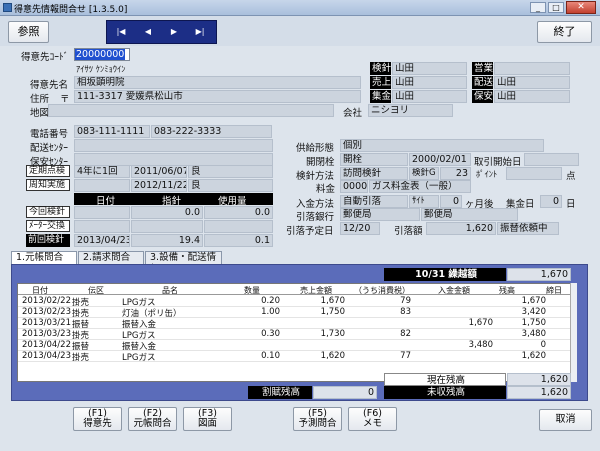 The width and height of the screenshot is (600, 451). What do you see at coordinates (315, 217) in the screenshot?
I see `bank-label: 引落銀行` at bounding box center [315, 217].